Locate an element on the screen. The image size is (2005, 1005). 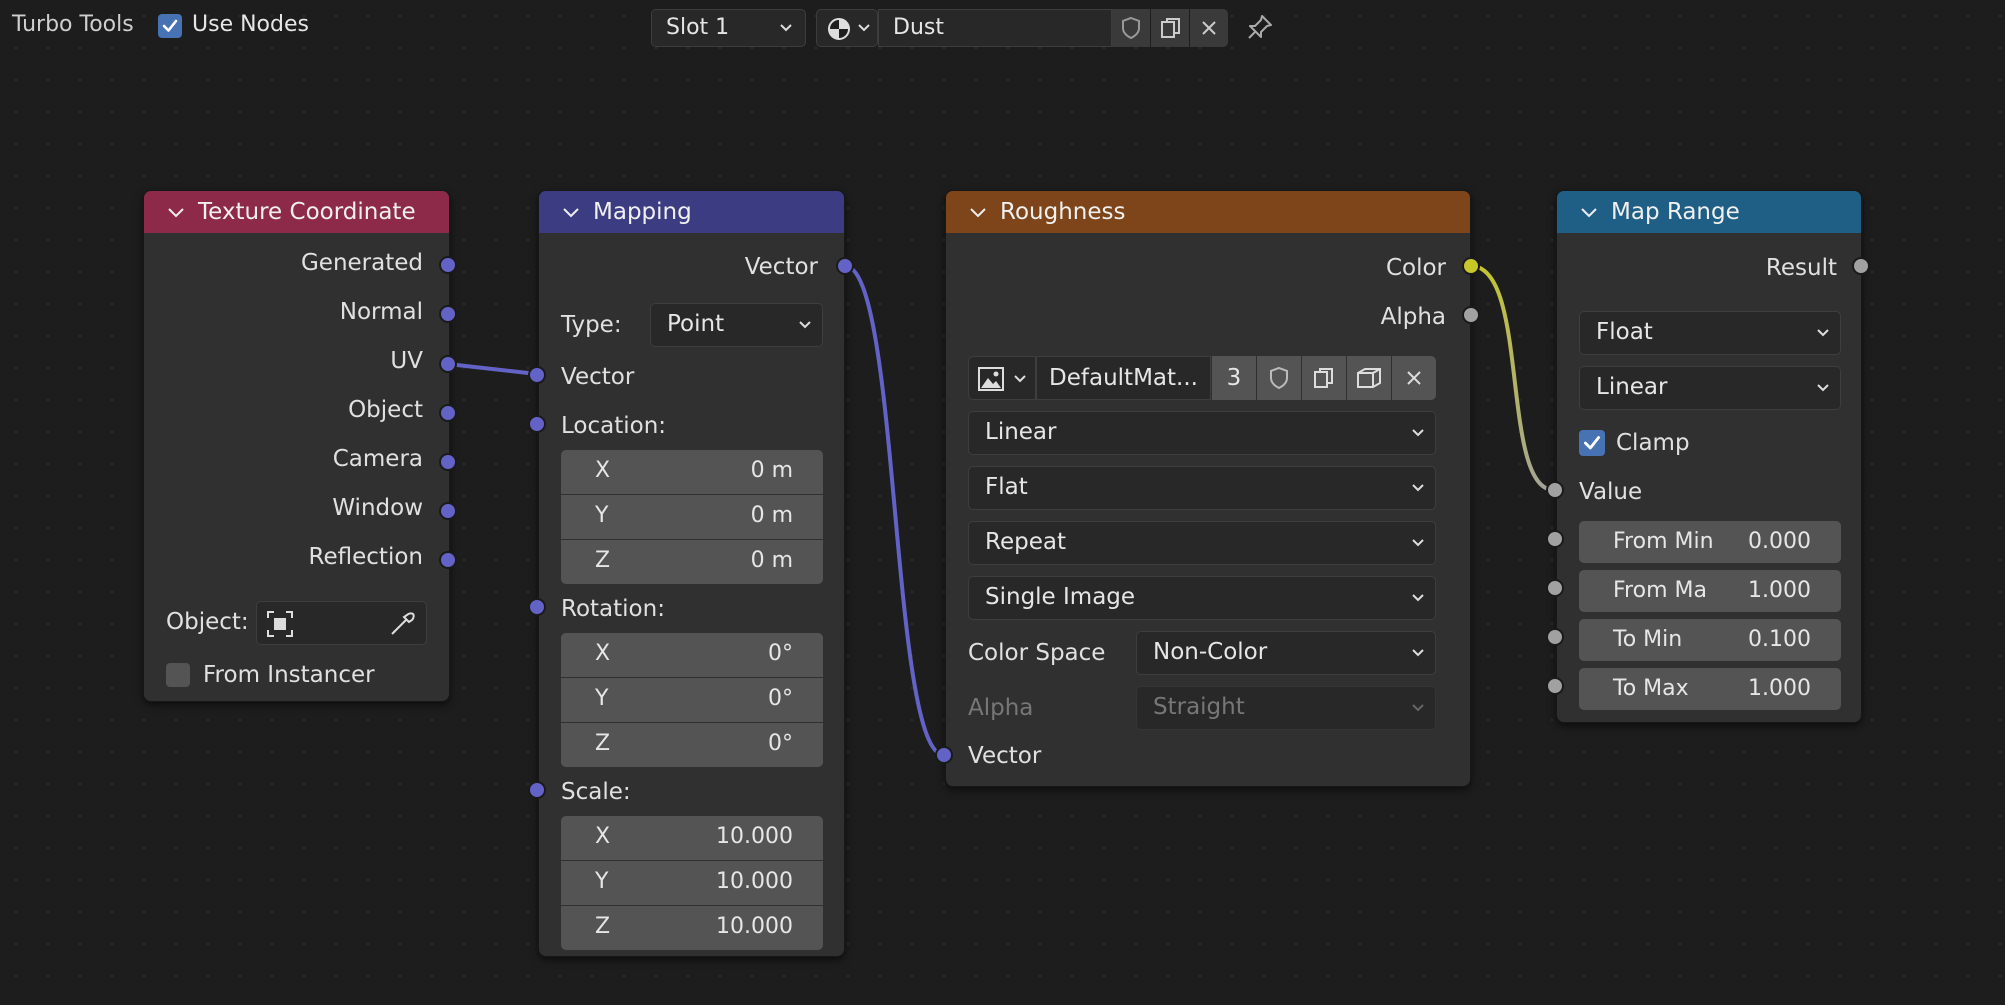
field-value: 0° is located at coordinates (780, 698).